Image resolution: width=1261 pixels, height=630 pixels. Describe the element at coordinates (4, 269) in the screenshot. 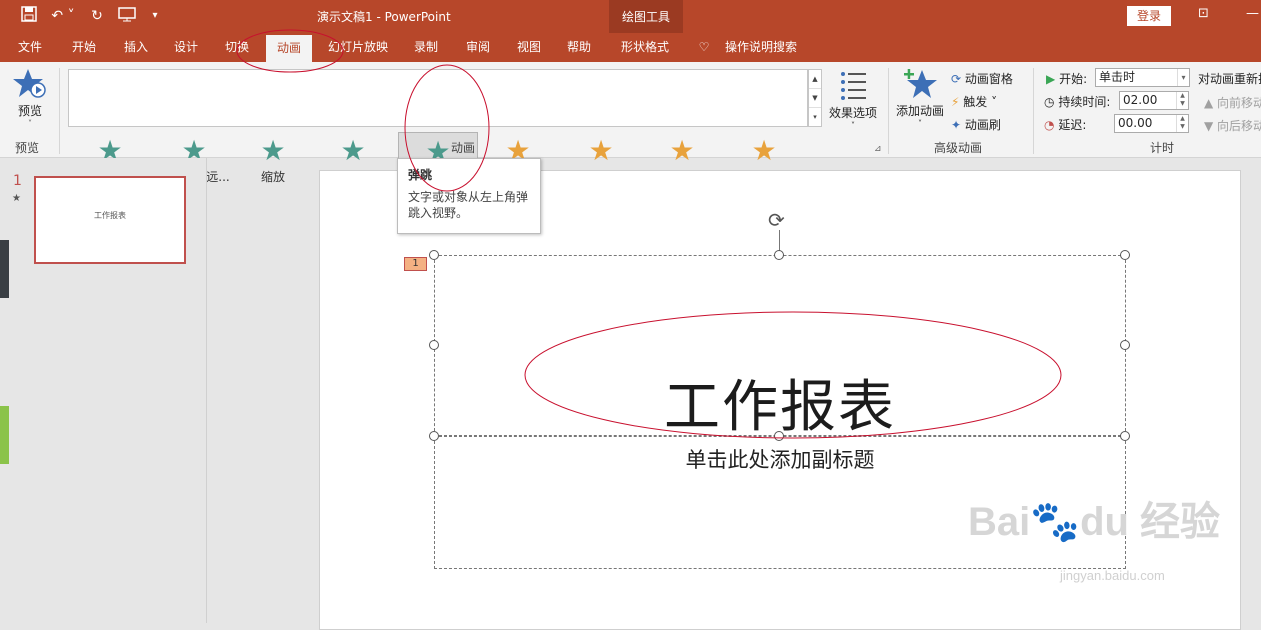

I see `scrollbar` at that location.